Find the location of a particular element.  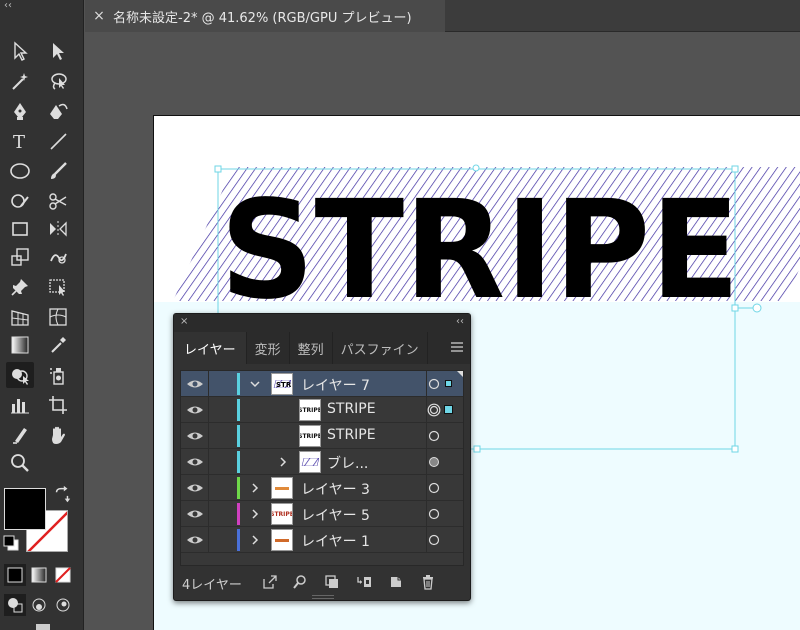

new-sublayer-icon is located at coordinates (364, 582).